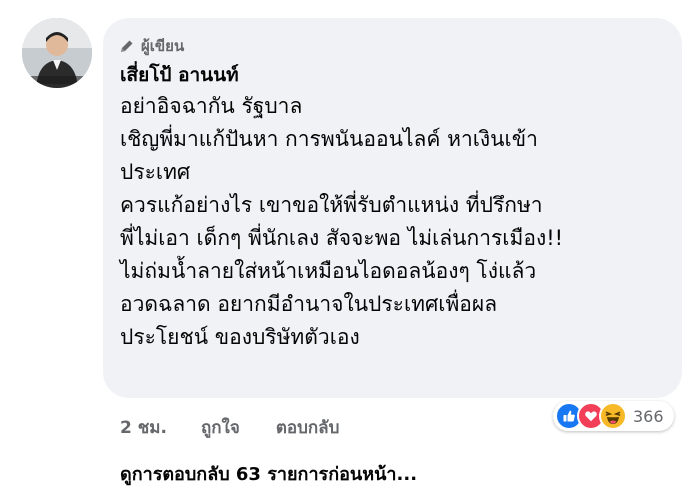 Image resolution: width=700 pixels, height=497 pixels. Describe the element at coordinates (648, 416) in the screenshot. I see `reaction-count: 366` at that location.